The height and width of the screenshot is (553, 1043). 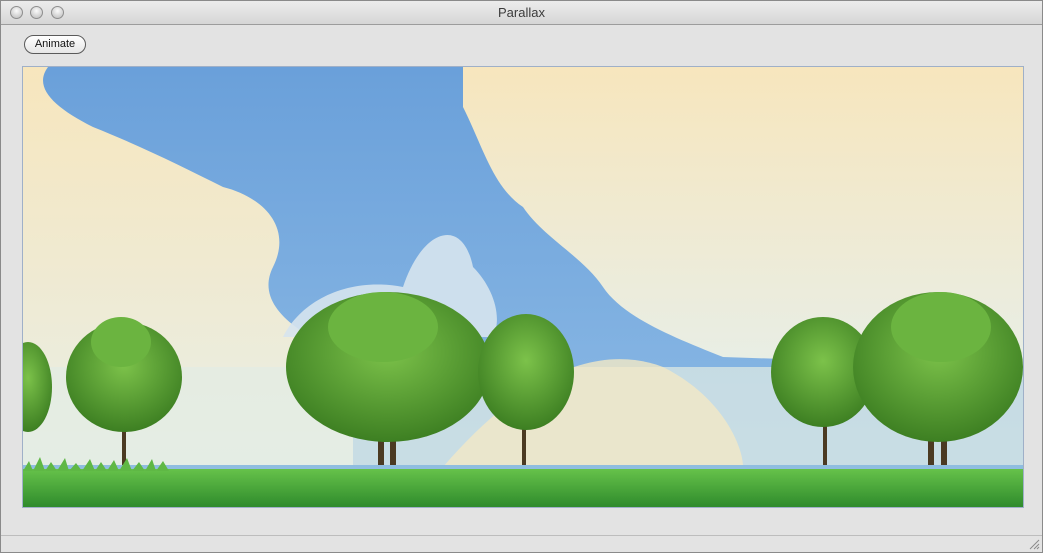 I want to click on window-title: Parallax, so click(x=521, y=12).